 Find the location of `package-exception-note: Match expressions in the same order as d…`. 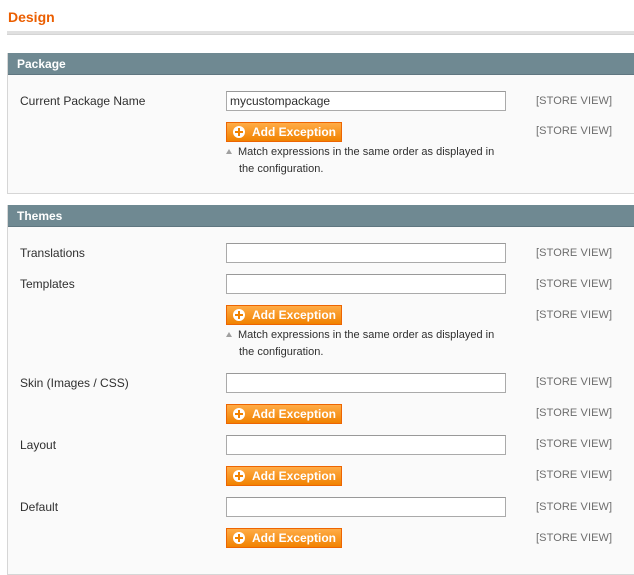

package-exception-note: Match expressions in the same order as d… is located at coordinates (371, 161).